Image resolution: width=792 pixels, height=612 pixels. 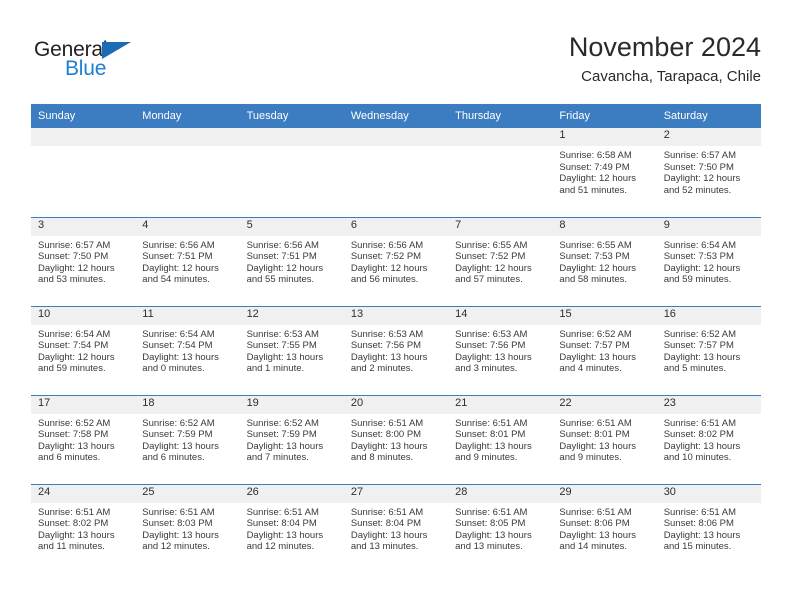 I want to click on sunrise-text: Sunrise: 6:54 AM, so click(x=700, y=245).